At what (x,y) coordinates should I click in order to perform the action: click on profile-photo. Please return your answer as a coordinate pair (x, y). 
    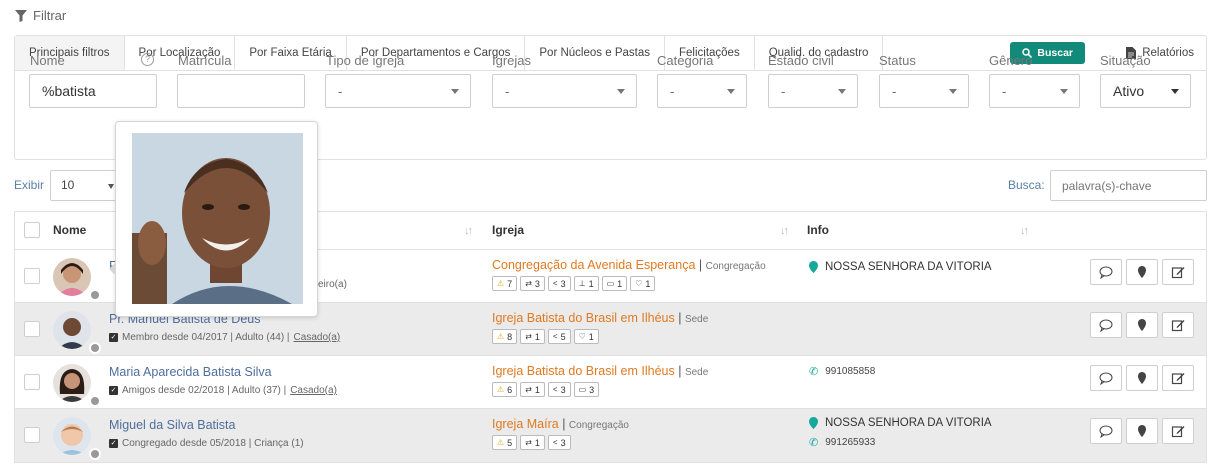
    Looking at the image, I should click on (217, 218).